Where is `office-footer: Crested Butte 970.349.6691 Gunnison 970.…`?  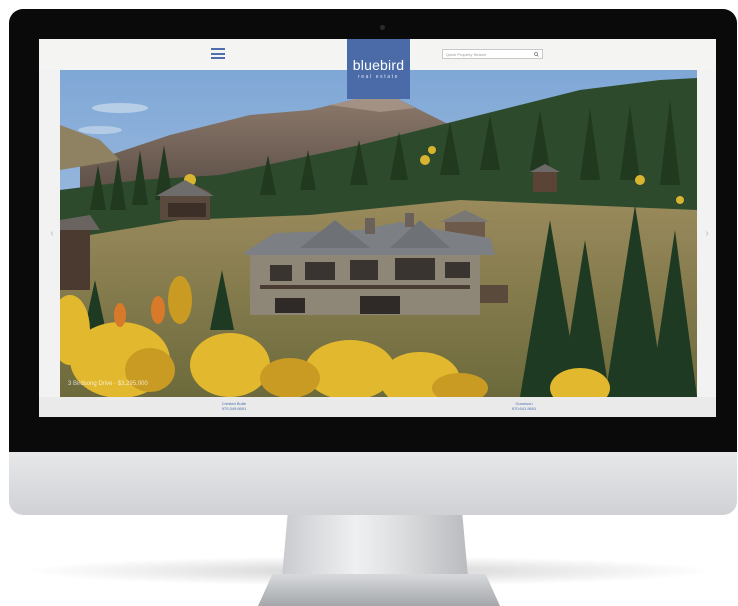
office-footer: Crested Butte 970.349.6691 Gunnison 970.… is located at coordinates (377, 407).